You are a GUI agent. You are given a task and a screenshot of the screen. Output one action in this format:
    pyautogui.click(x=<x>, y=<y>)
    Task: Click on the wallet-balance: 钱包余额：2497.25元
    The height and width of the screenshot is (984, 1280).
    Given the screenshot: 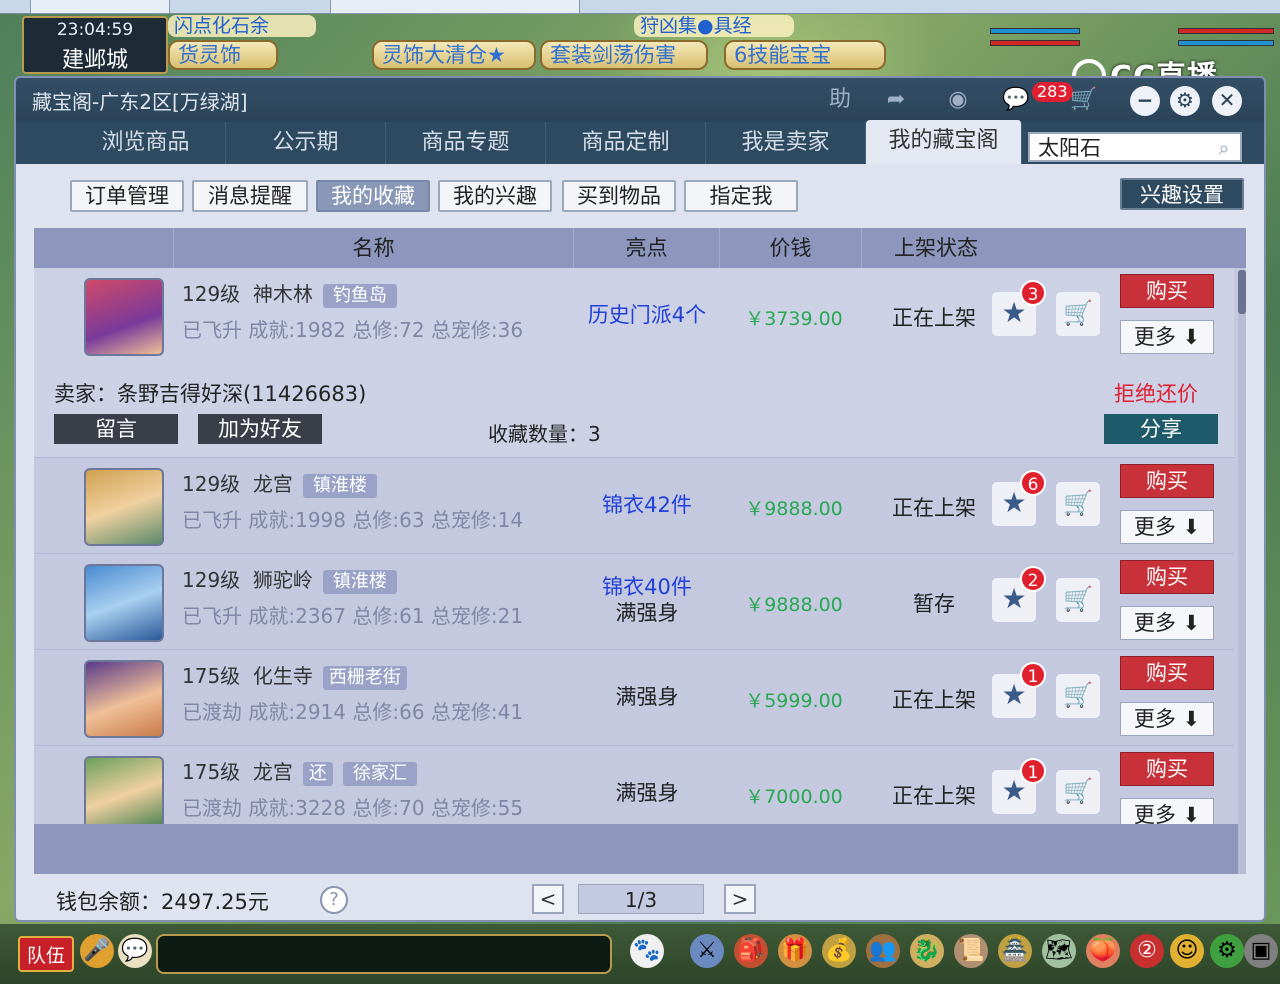 What is the action you would take?
    pyautogui.click(x=162, y=902)
    